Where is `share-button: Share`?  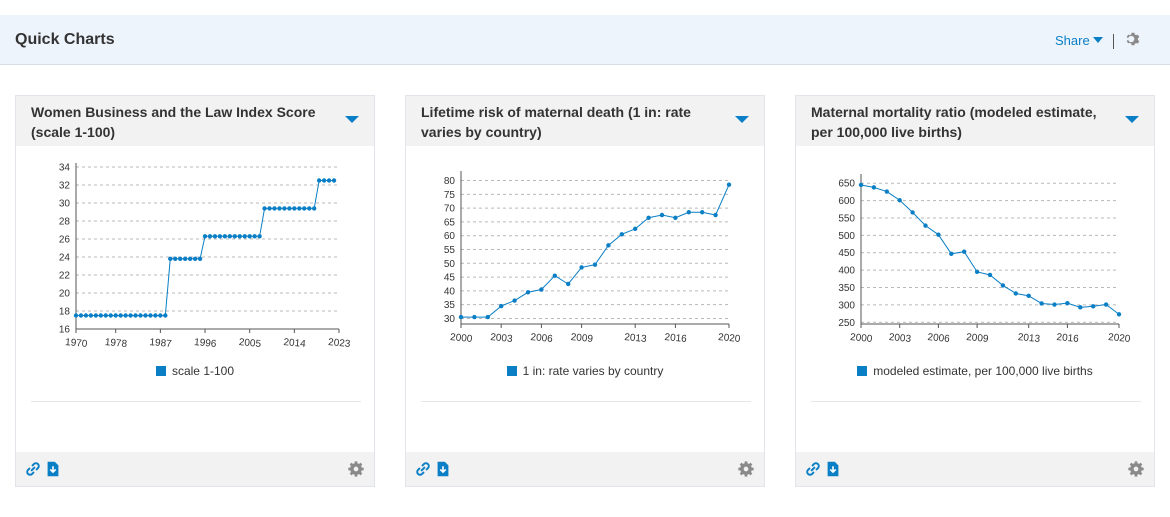
share-button: Share is located at coordinates (1079, 40).